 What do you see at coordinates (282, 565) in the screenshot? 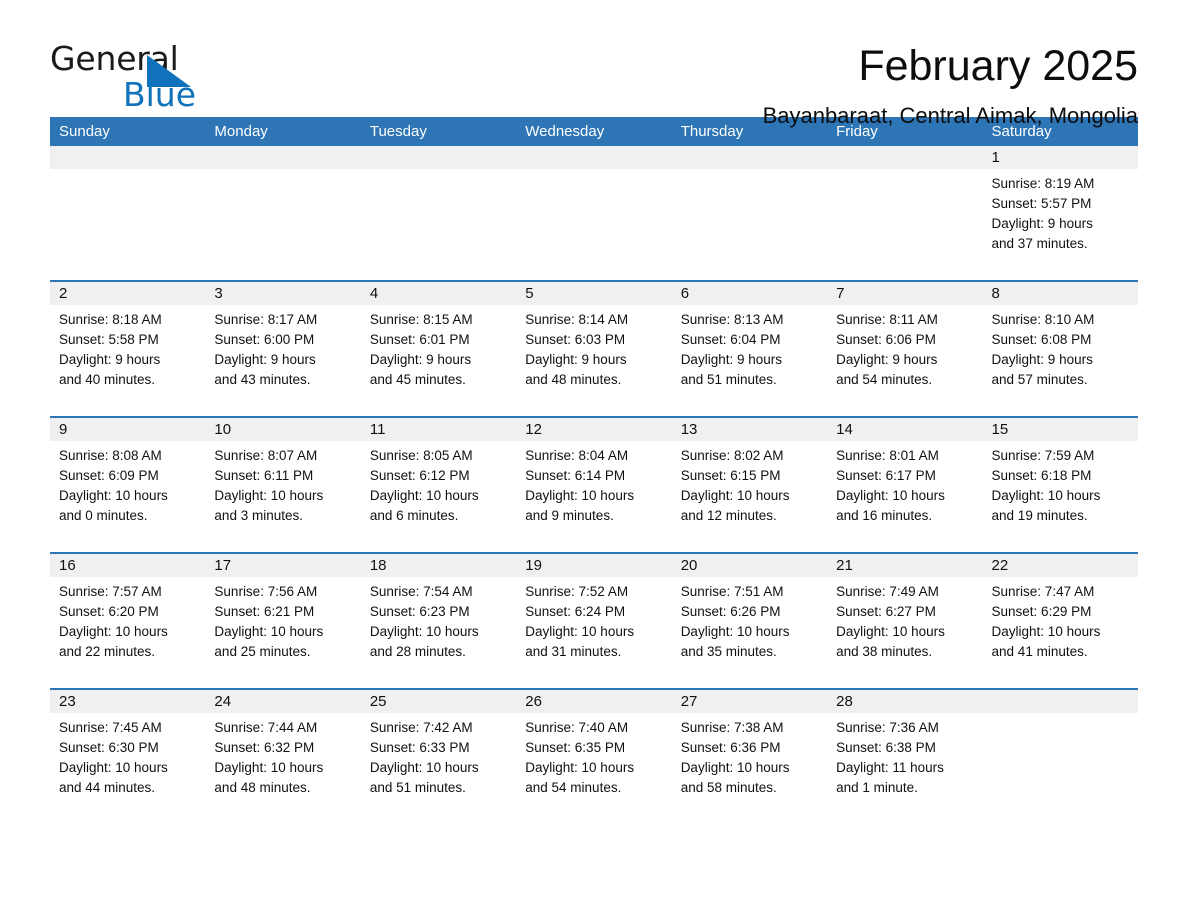
I see `day-number: 17` at bounding box center [282, 565].